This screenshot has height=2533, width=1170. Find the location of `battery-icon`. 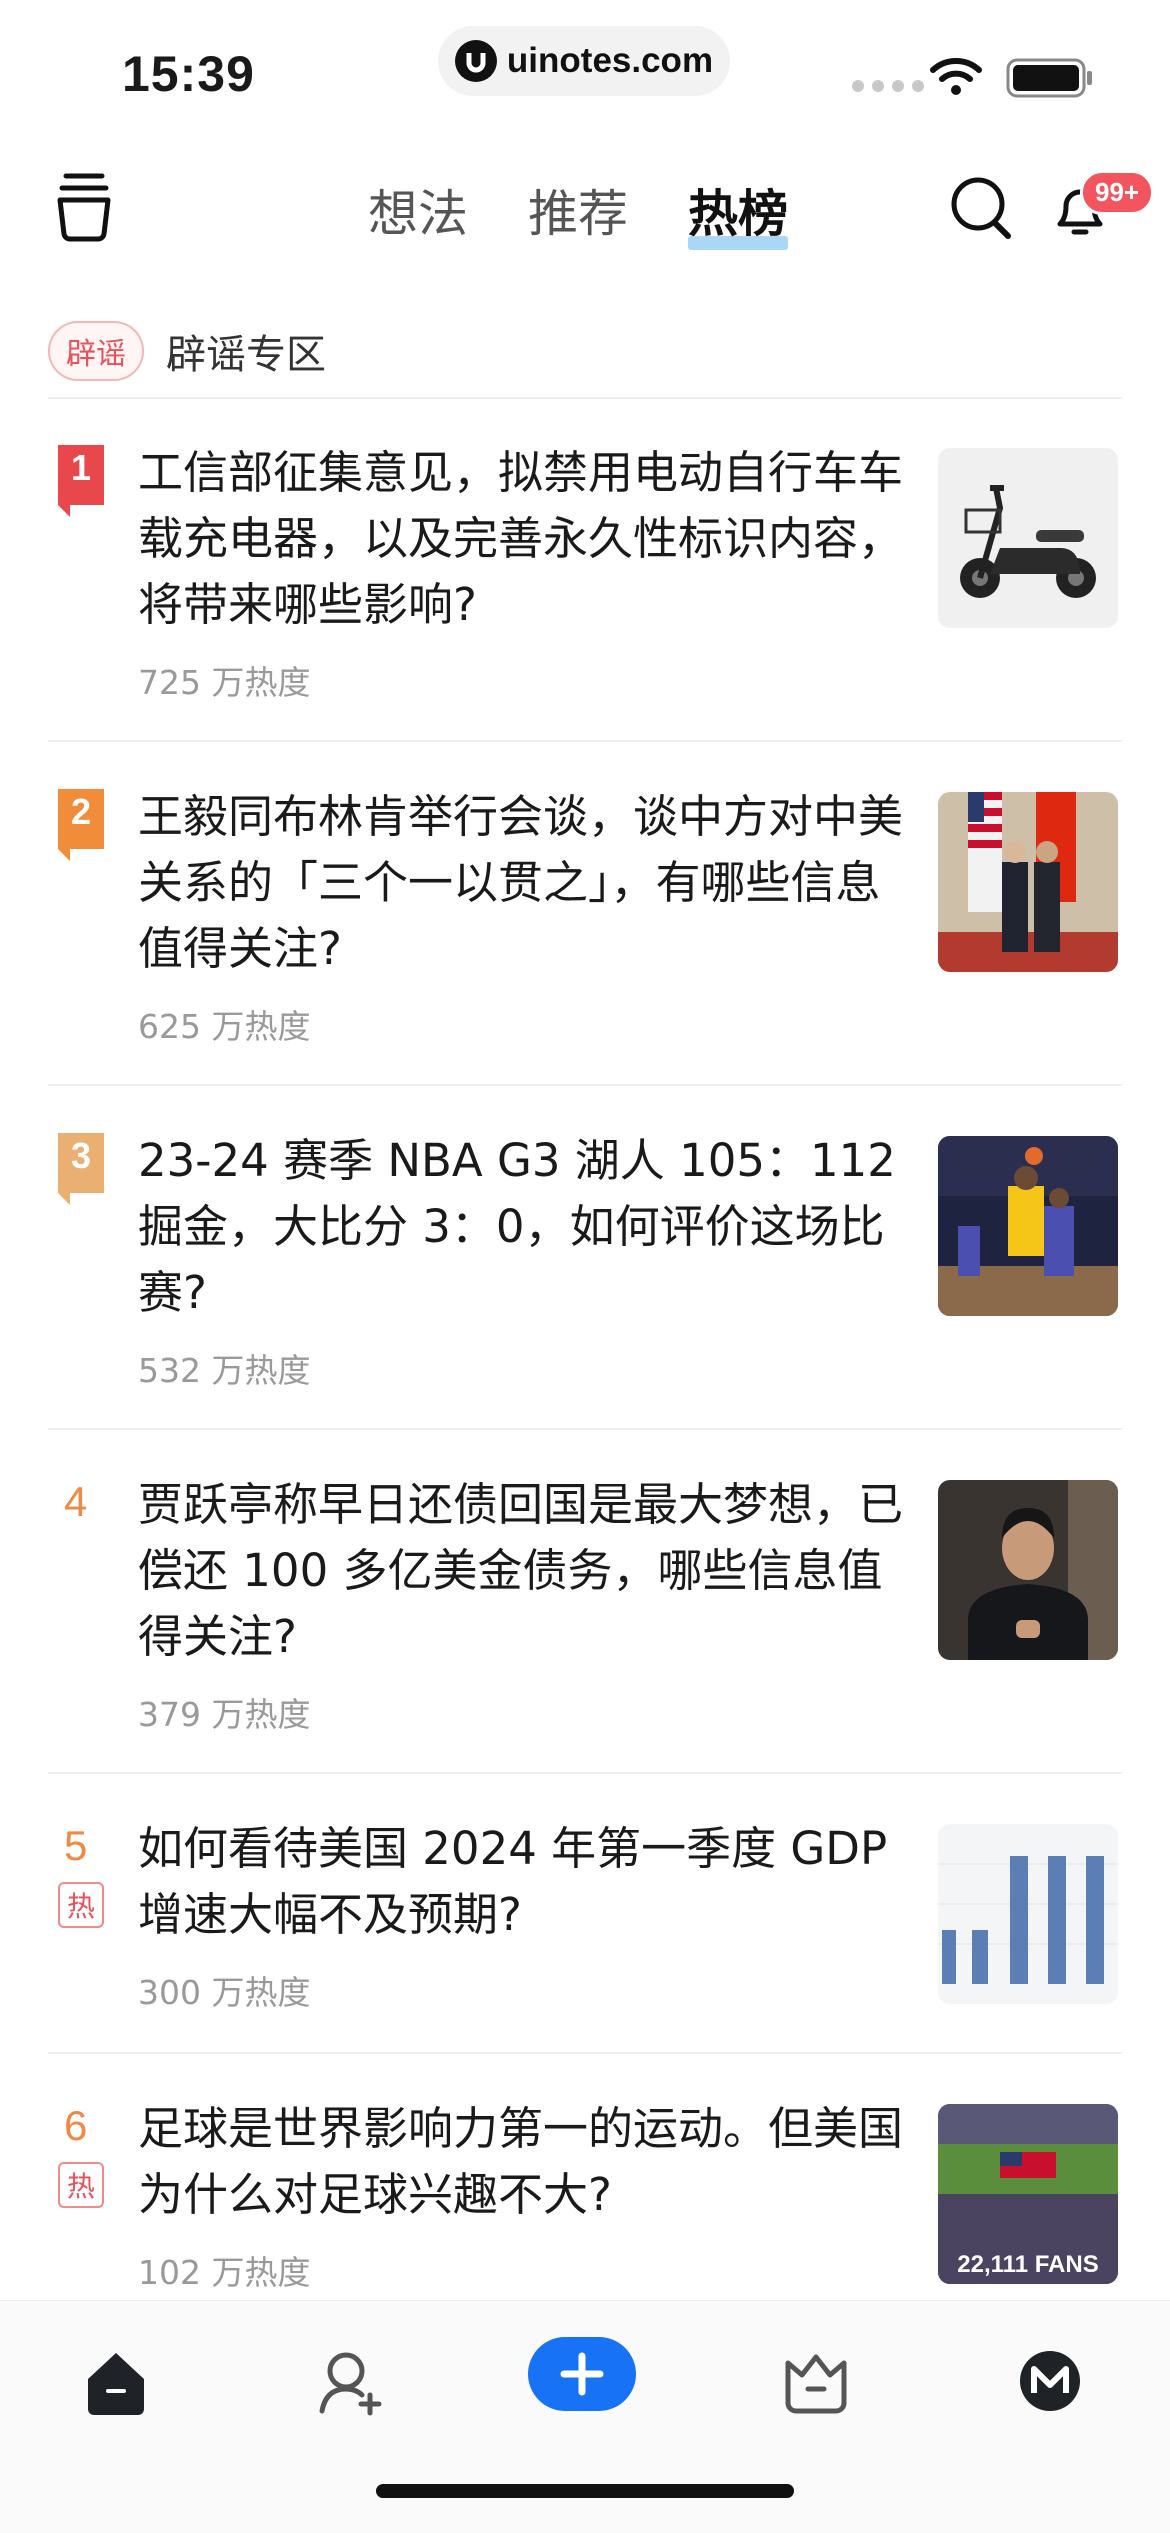

battery-icon is located at coordinates (1049, 78).